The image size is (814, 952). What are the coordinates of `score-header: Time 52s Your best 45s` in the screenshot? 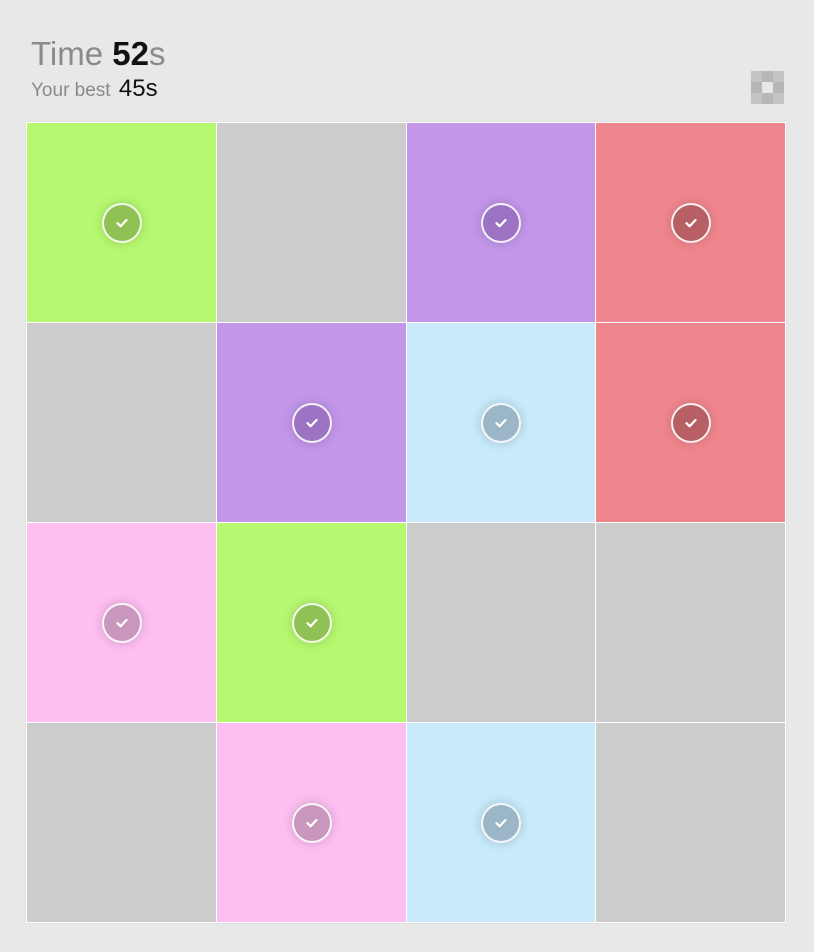 It's located at (98, 69).